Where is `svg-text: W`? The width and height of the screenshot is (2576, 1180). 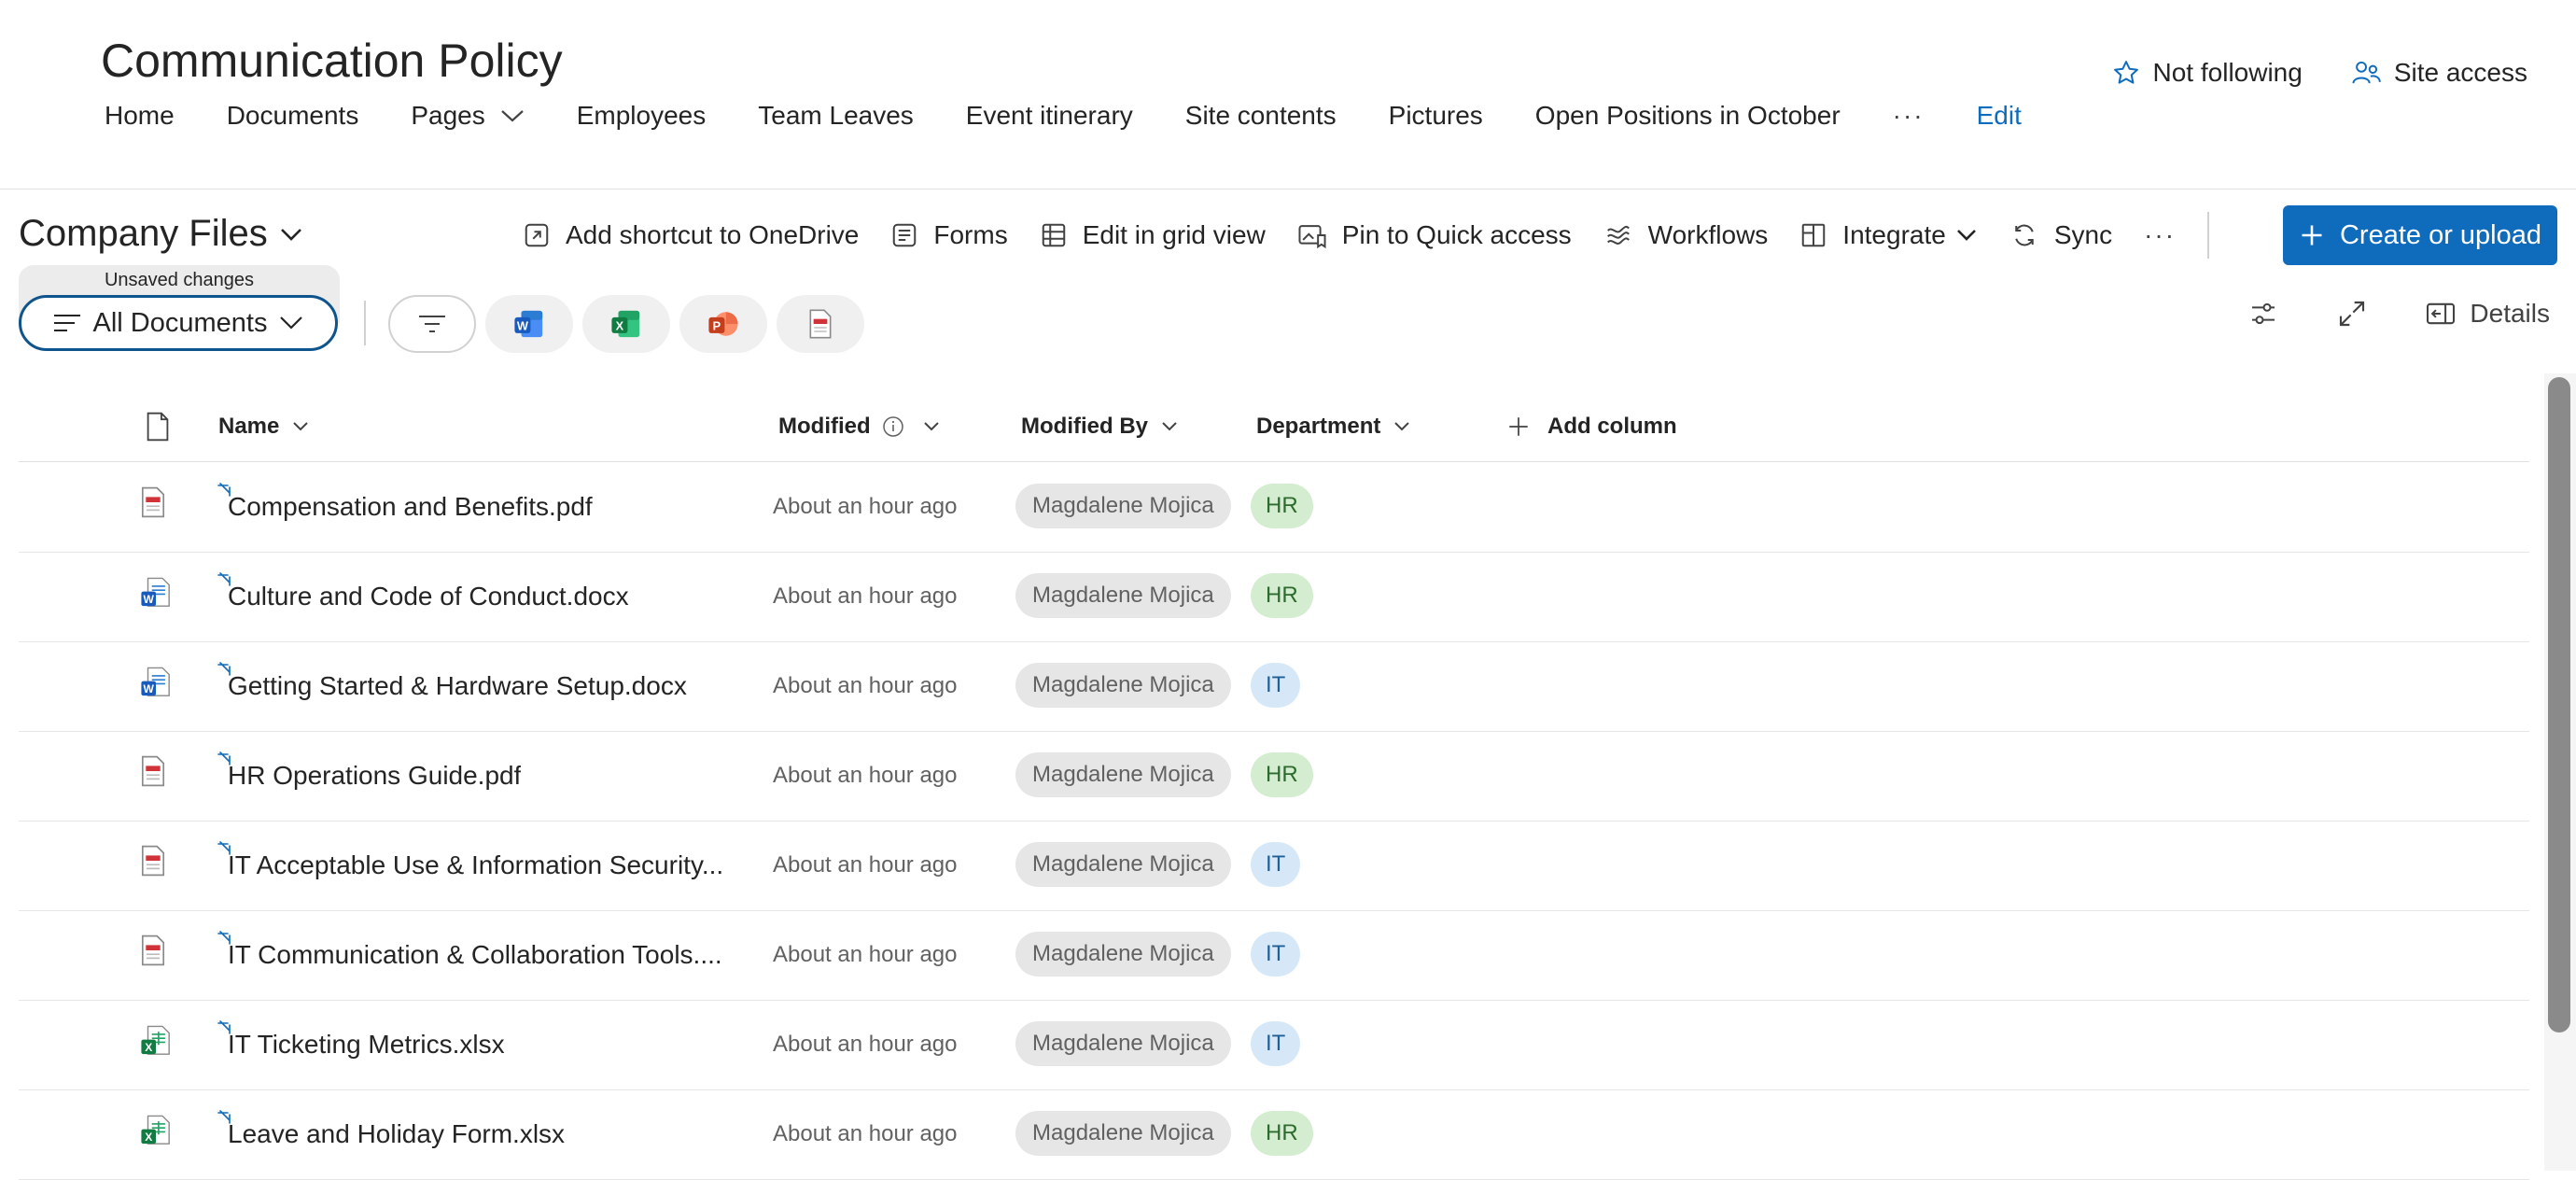
svg-text: W is located at coordinates (523, 325).